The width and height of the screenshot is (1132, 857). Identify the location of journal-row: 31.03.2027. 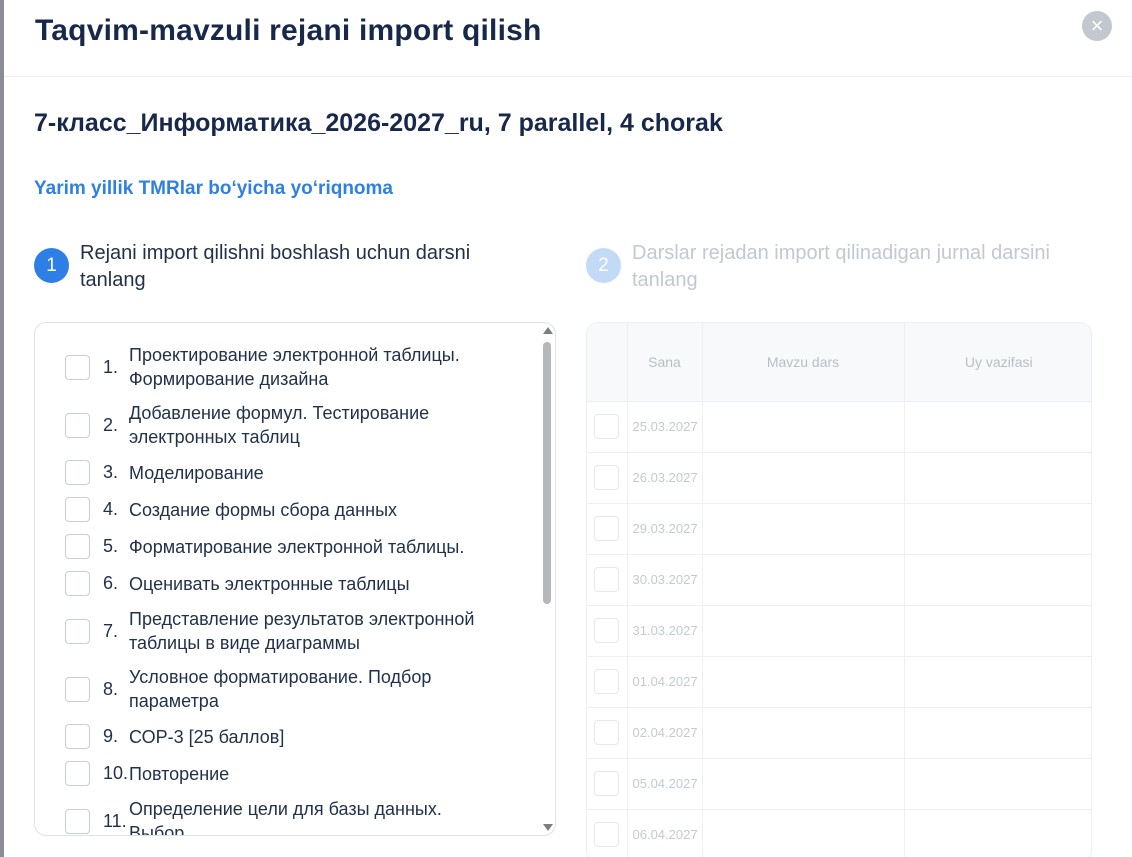
(839, 631).